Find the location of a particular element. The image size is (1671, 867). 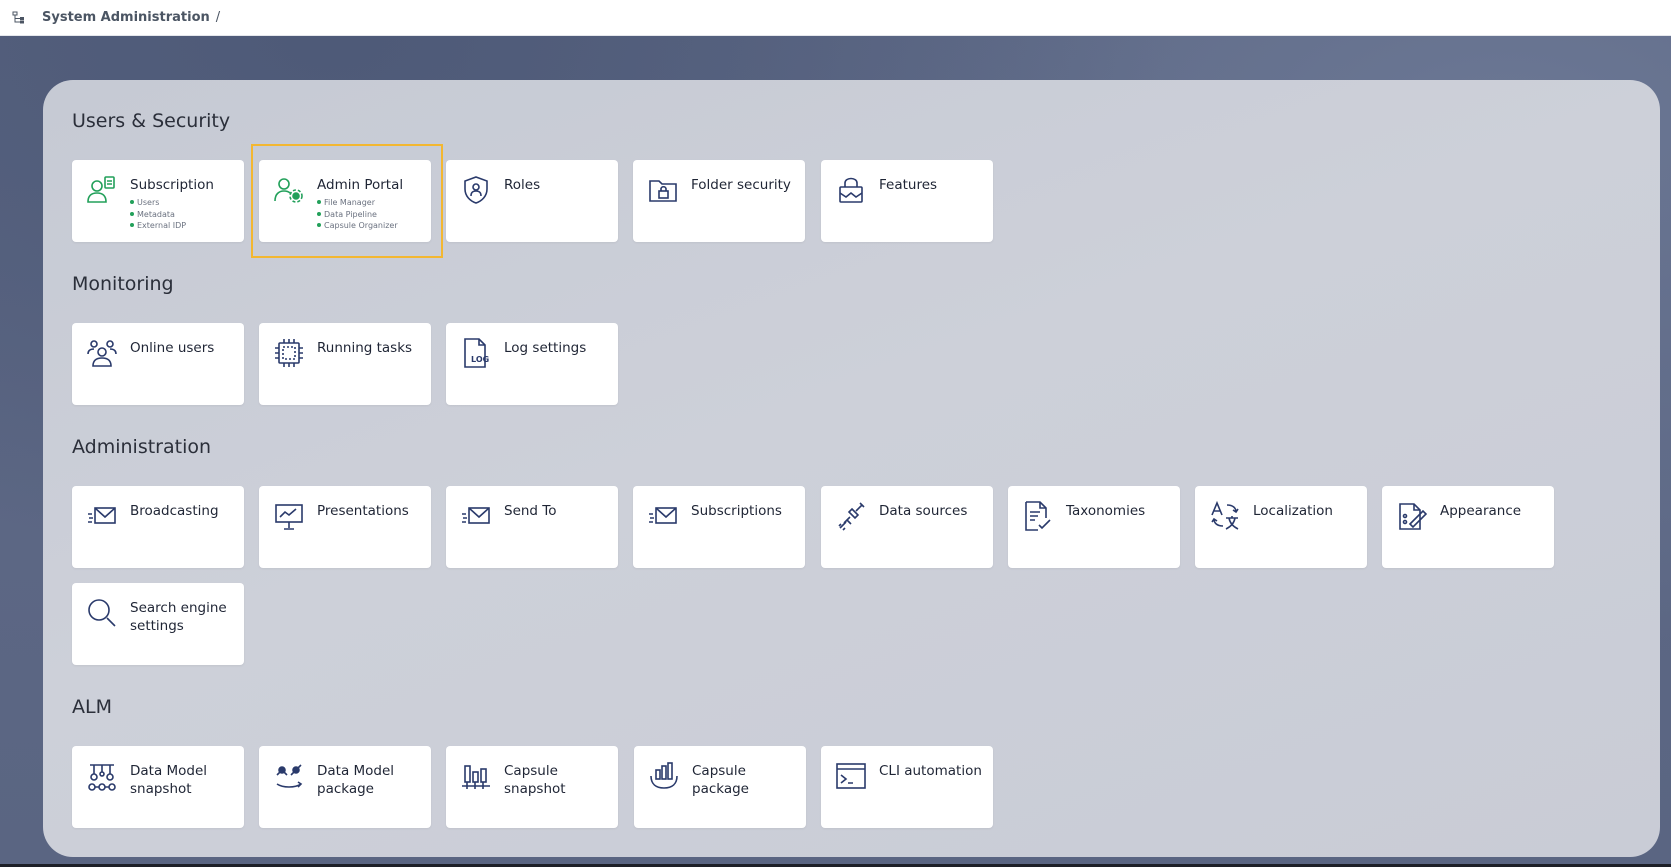

tile-data-model-package: Data Model package is located at coordinates (345, 787).